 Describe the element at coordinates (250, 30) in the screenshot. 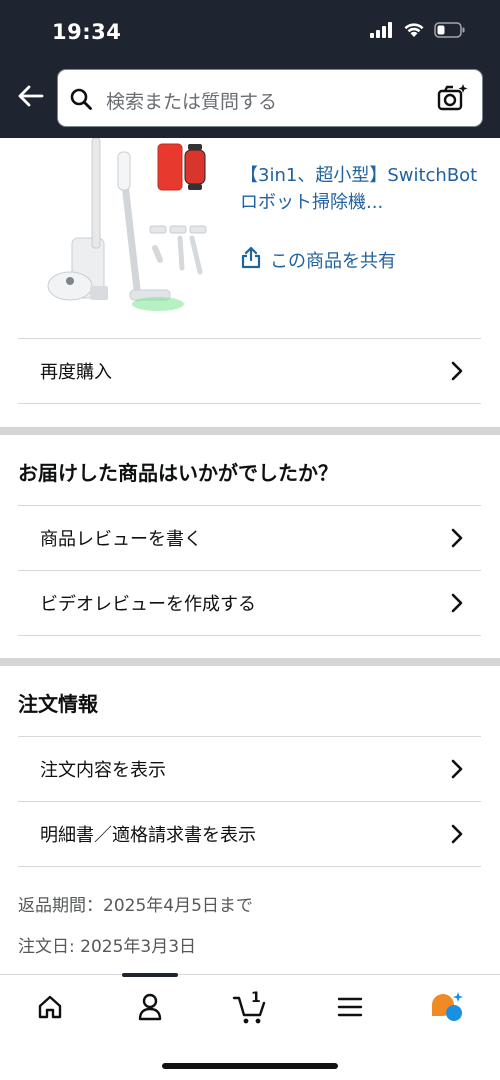

I see `status-bar: 19:34` at that location.